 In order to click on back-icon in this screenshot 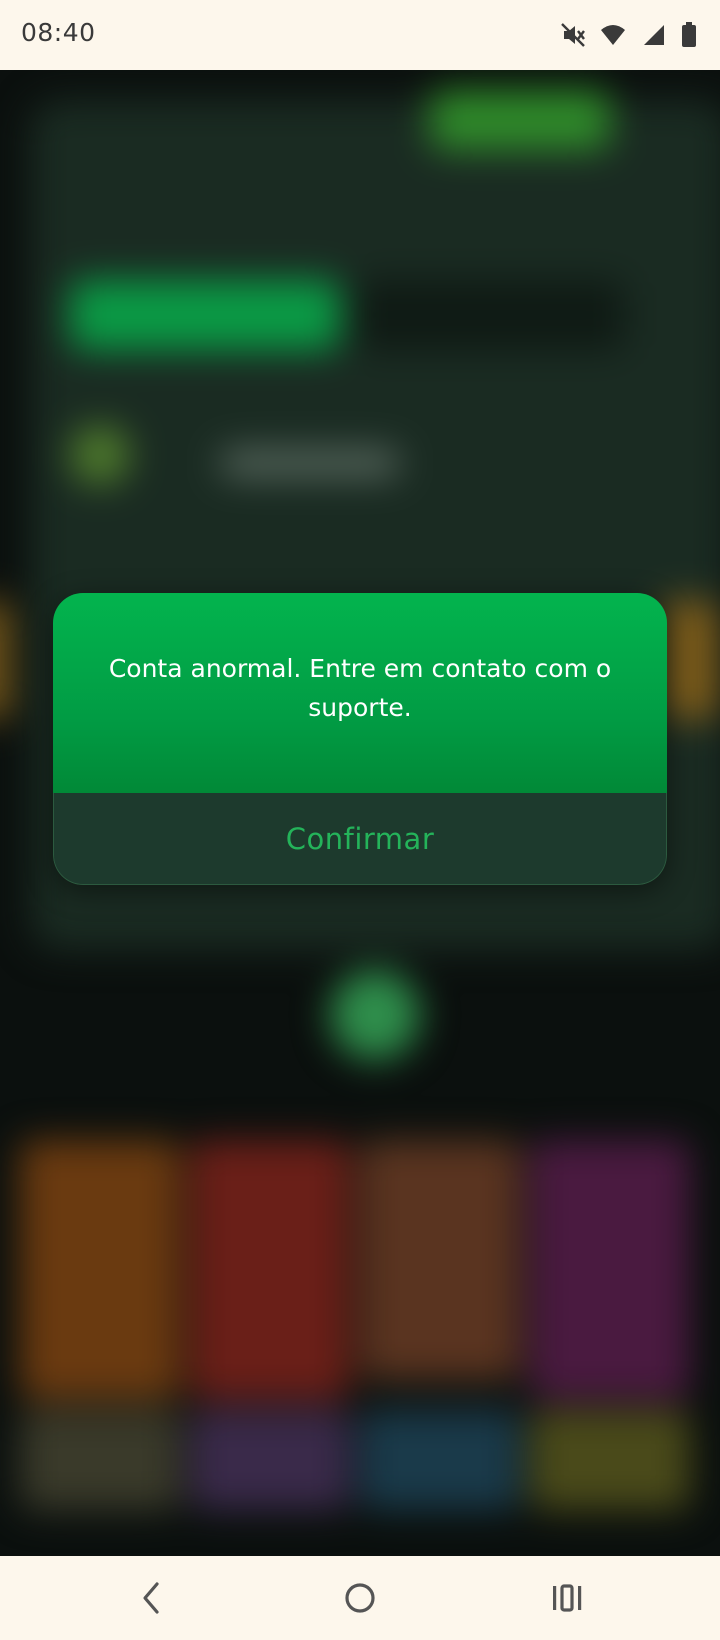, I will do `click(151, 1598)`.